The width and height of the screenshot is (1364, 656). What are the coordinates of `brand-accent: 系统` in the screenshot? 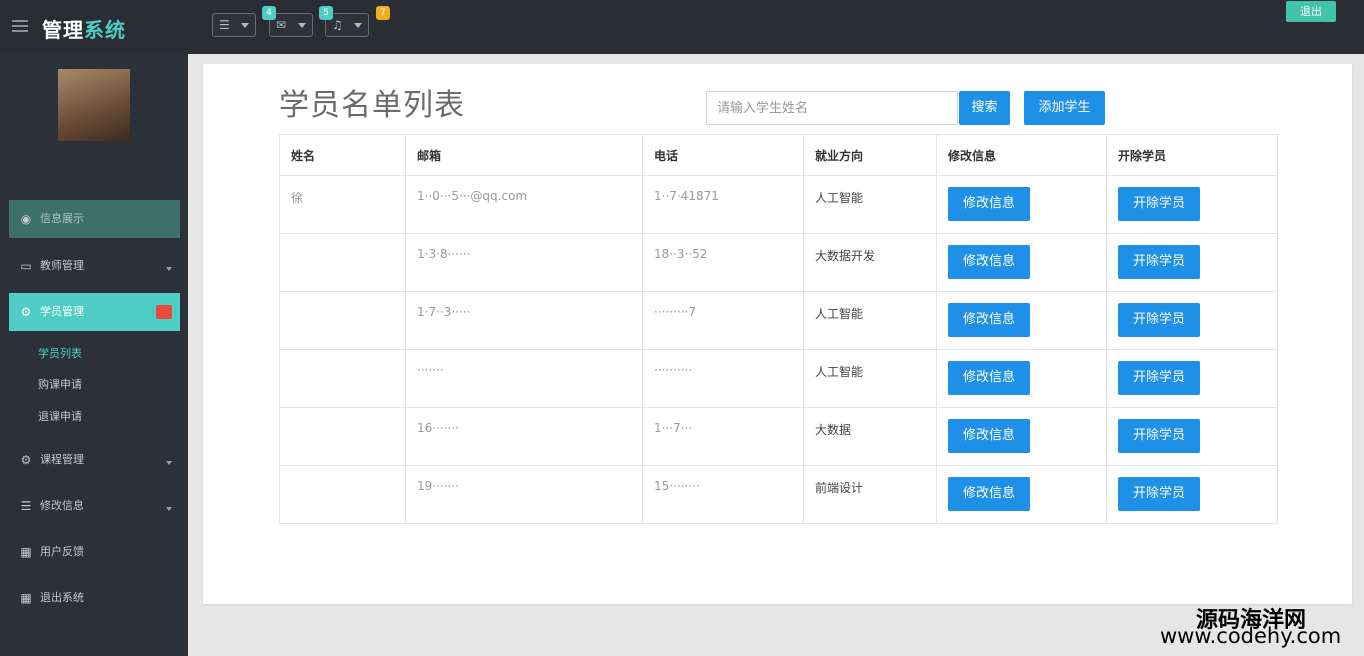 It's located at (105, 30).